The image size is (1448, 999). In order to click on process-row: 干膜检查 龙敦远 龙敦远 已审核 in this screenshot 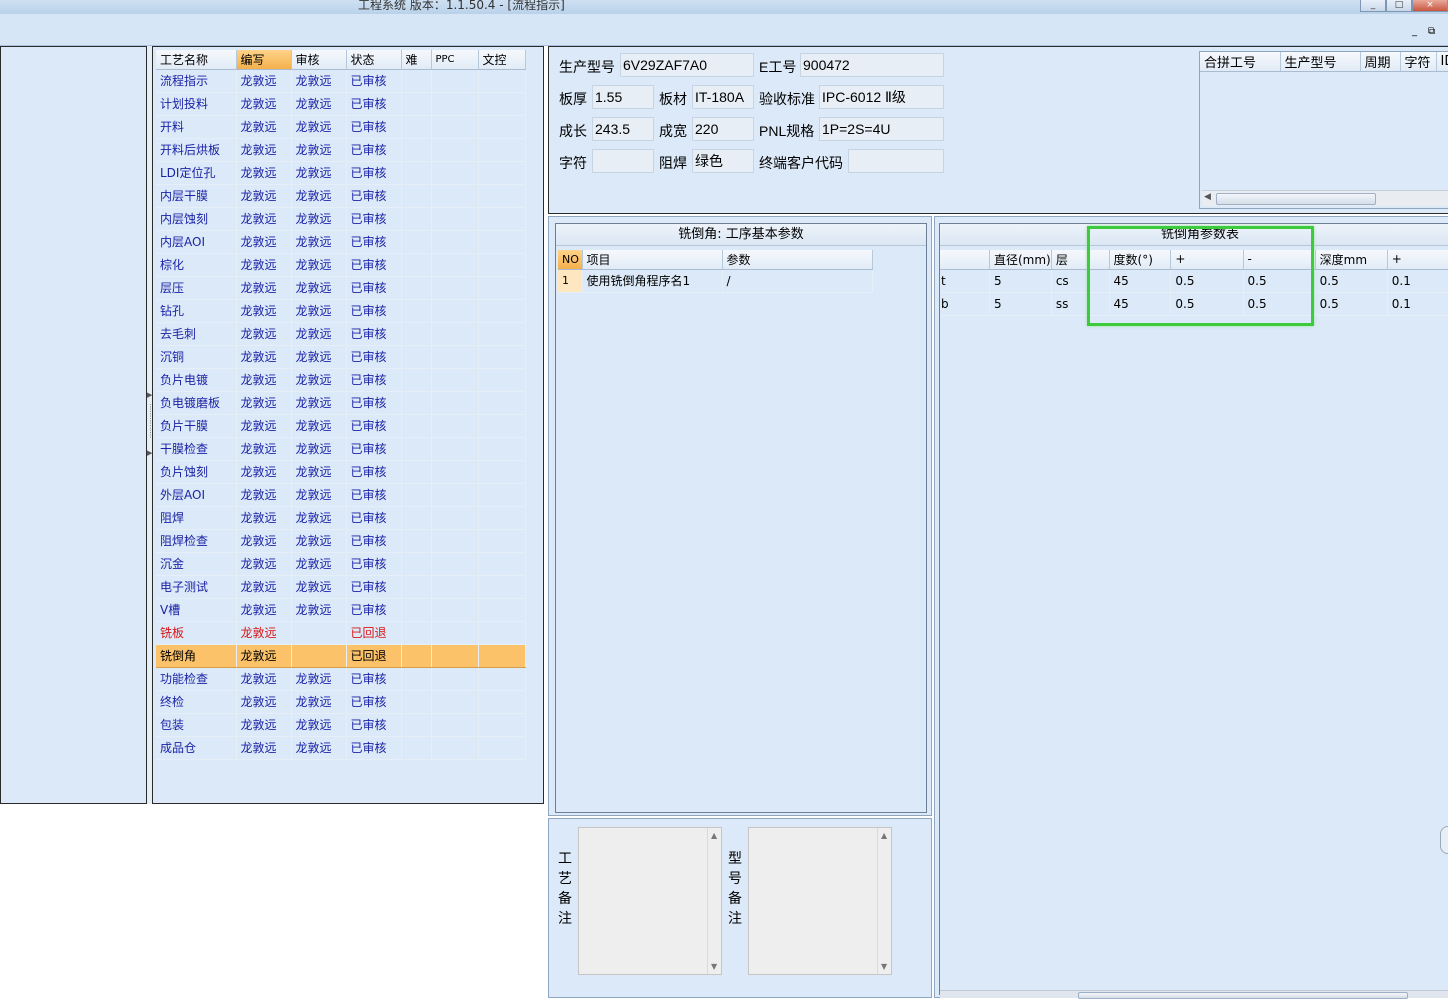, I will do `click(341, 449)`.